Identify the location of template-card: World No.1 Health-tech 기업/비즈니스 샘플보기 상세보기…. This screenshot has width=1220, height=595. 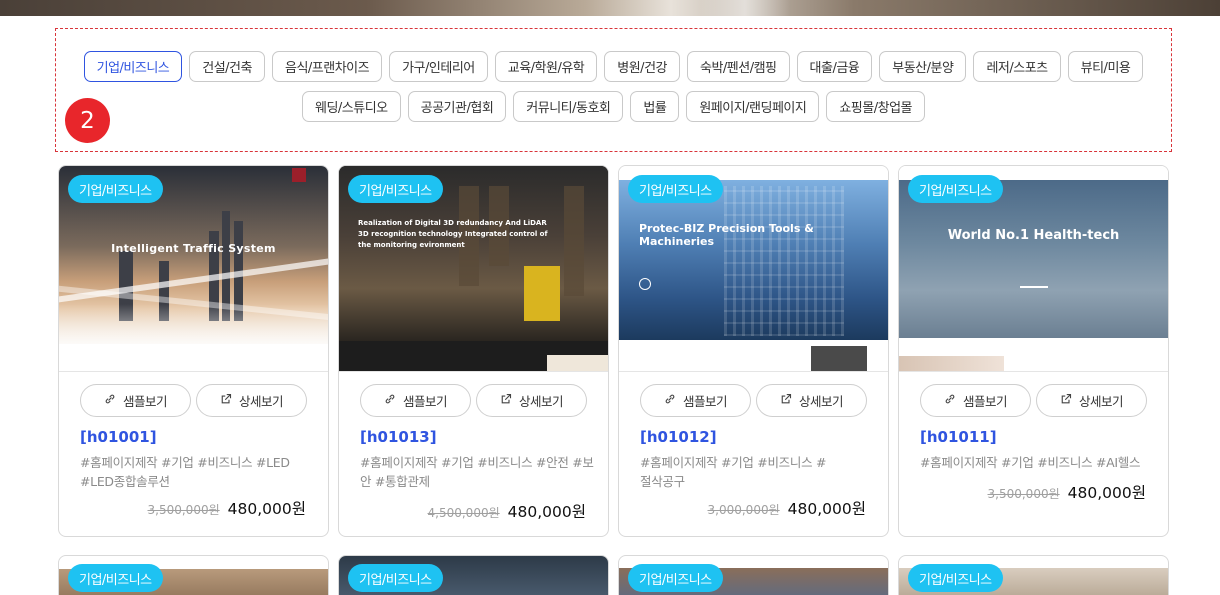
(1033, 351).